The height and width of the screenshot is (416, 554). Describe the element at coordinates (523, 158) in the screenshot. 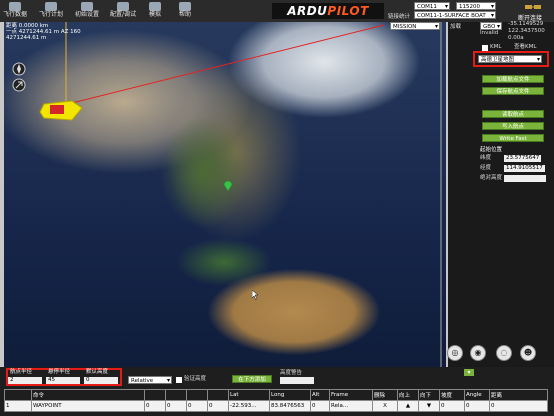

I see `home-lat-value: 23.5775647` at that location.